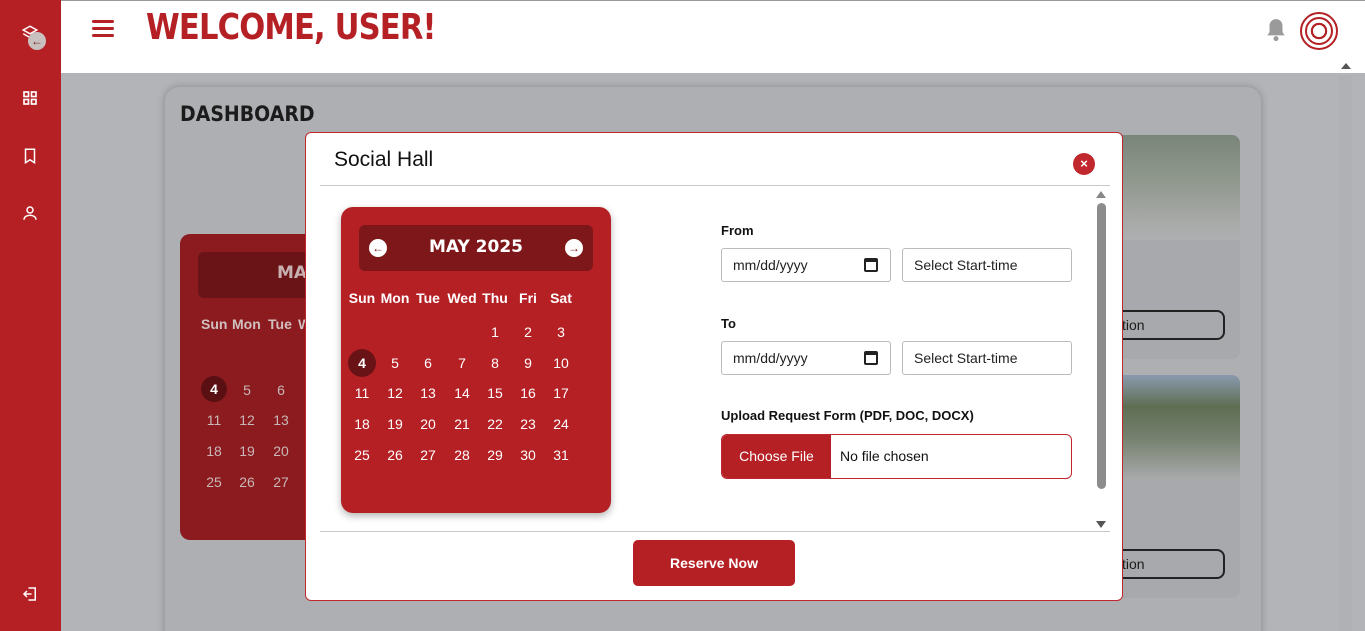 Image resolution: width=1365 pixels, height=631 pixels. I want to click on bg-day: 13, so click(281, 420).